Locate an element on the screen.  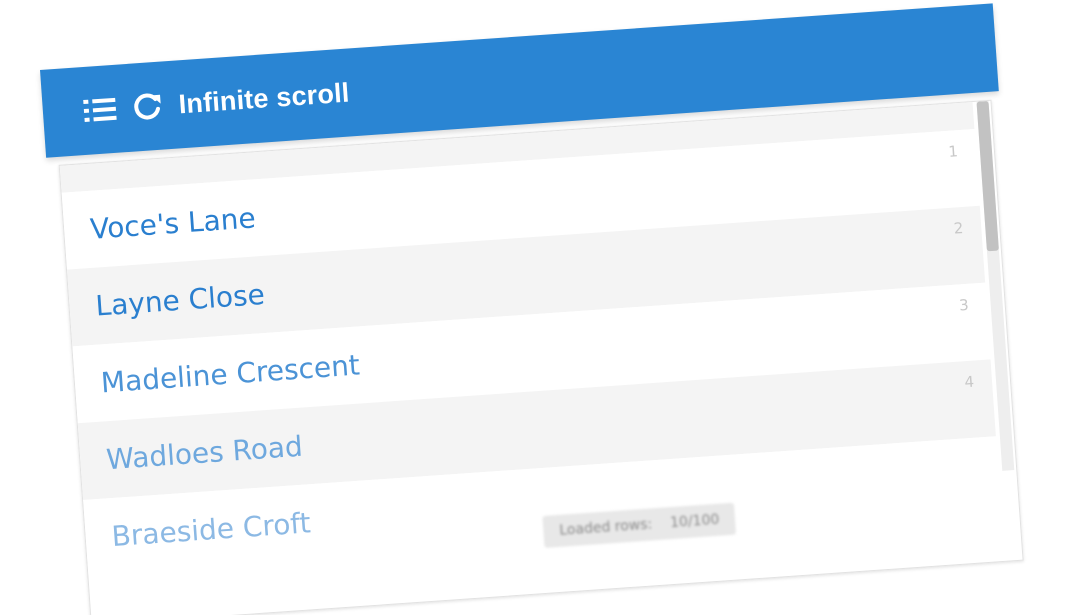
list-icon is located at coordinates (100, 110).